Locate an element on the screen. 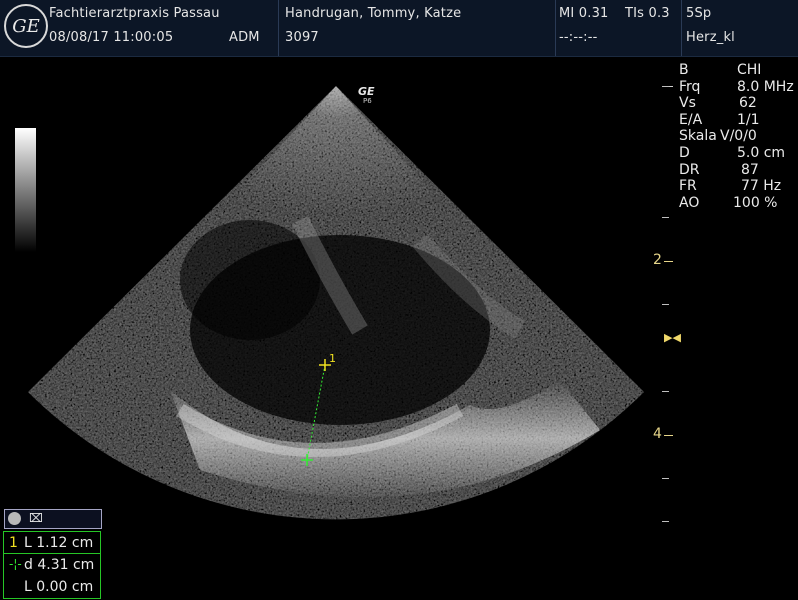  measurement-row: 1 L 1.12 cm is located at coordinates (52, 543).